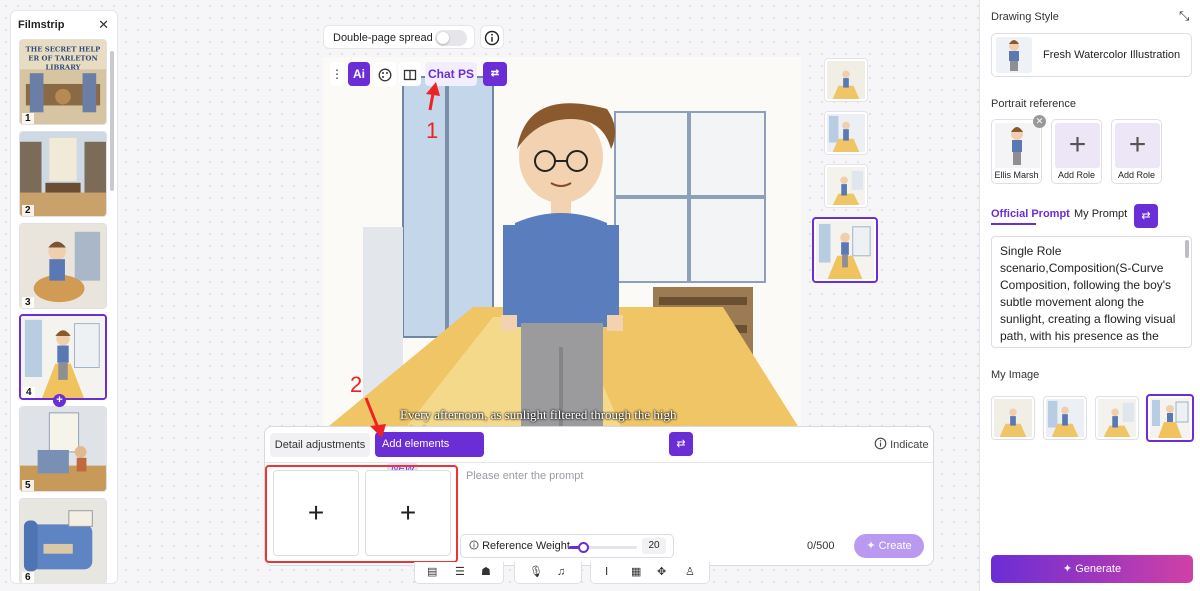 The width and height of the screenshot is (1200, 591). Describe the element at coordinates (359, 74) in the screenshot. I see `ai-button: Ai` at that location.